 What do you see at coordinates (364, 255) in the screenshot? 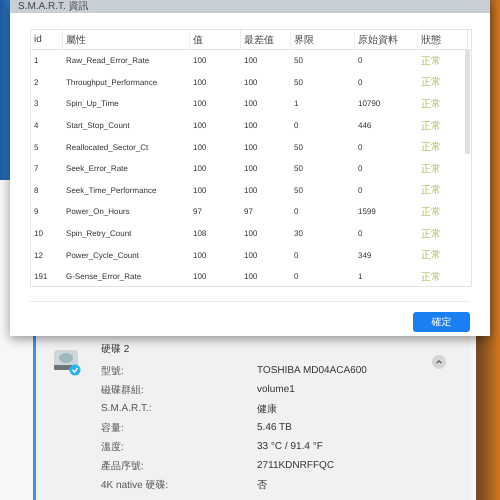
I see `raw-data-cell-text: 349` at bounding box center [364, 255].